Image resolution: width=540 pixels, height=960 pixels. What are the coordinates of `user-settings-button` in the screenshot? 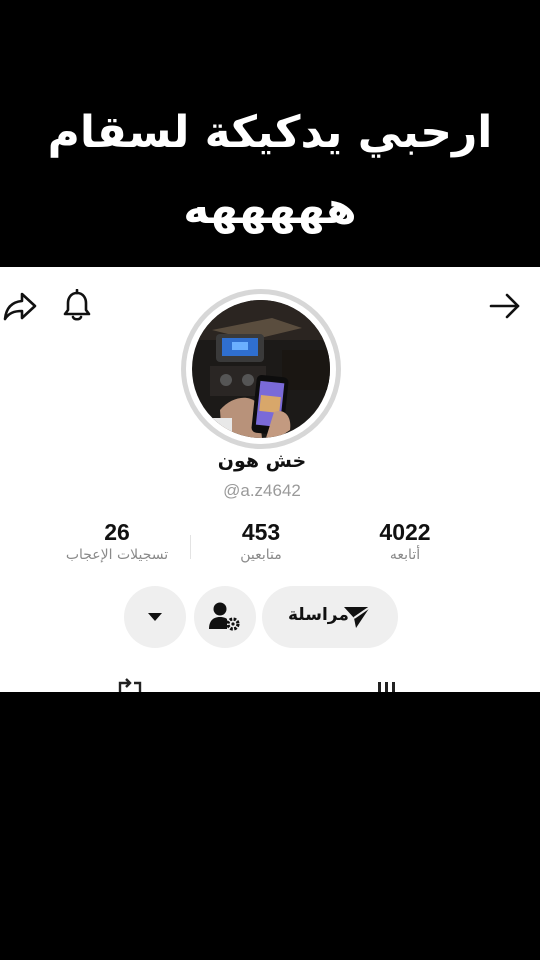 It's located at (225, 617).